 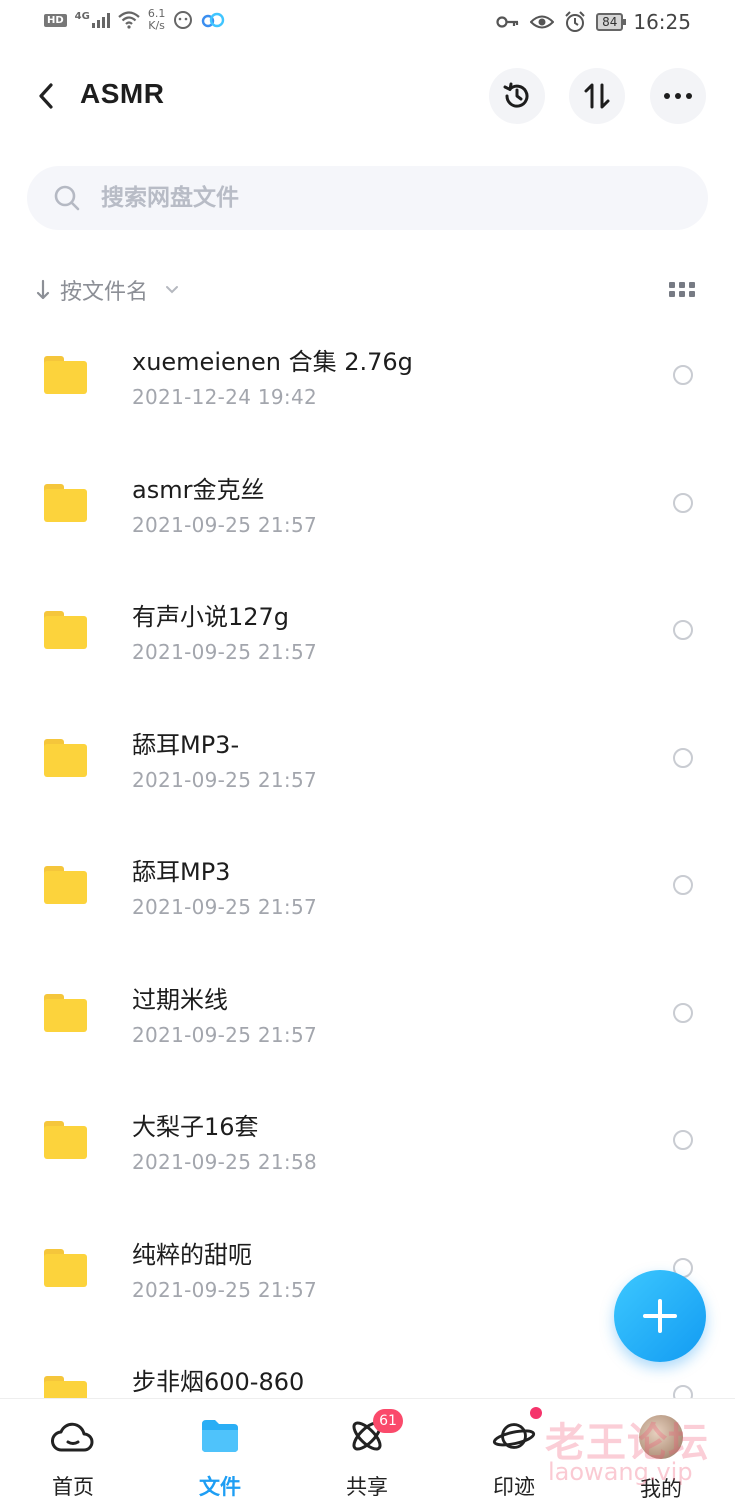 I want to click on nav-item-home: 首页, so click(x=73, y=1457).